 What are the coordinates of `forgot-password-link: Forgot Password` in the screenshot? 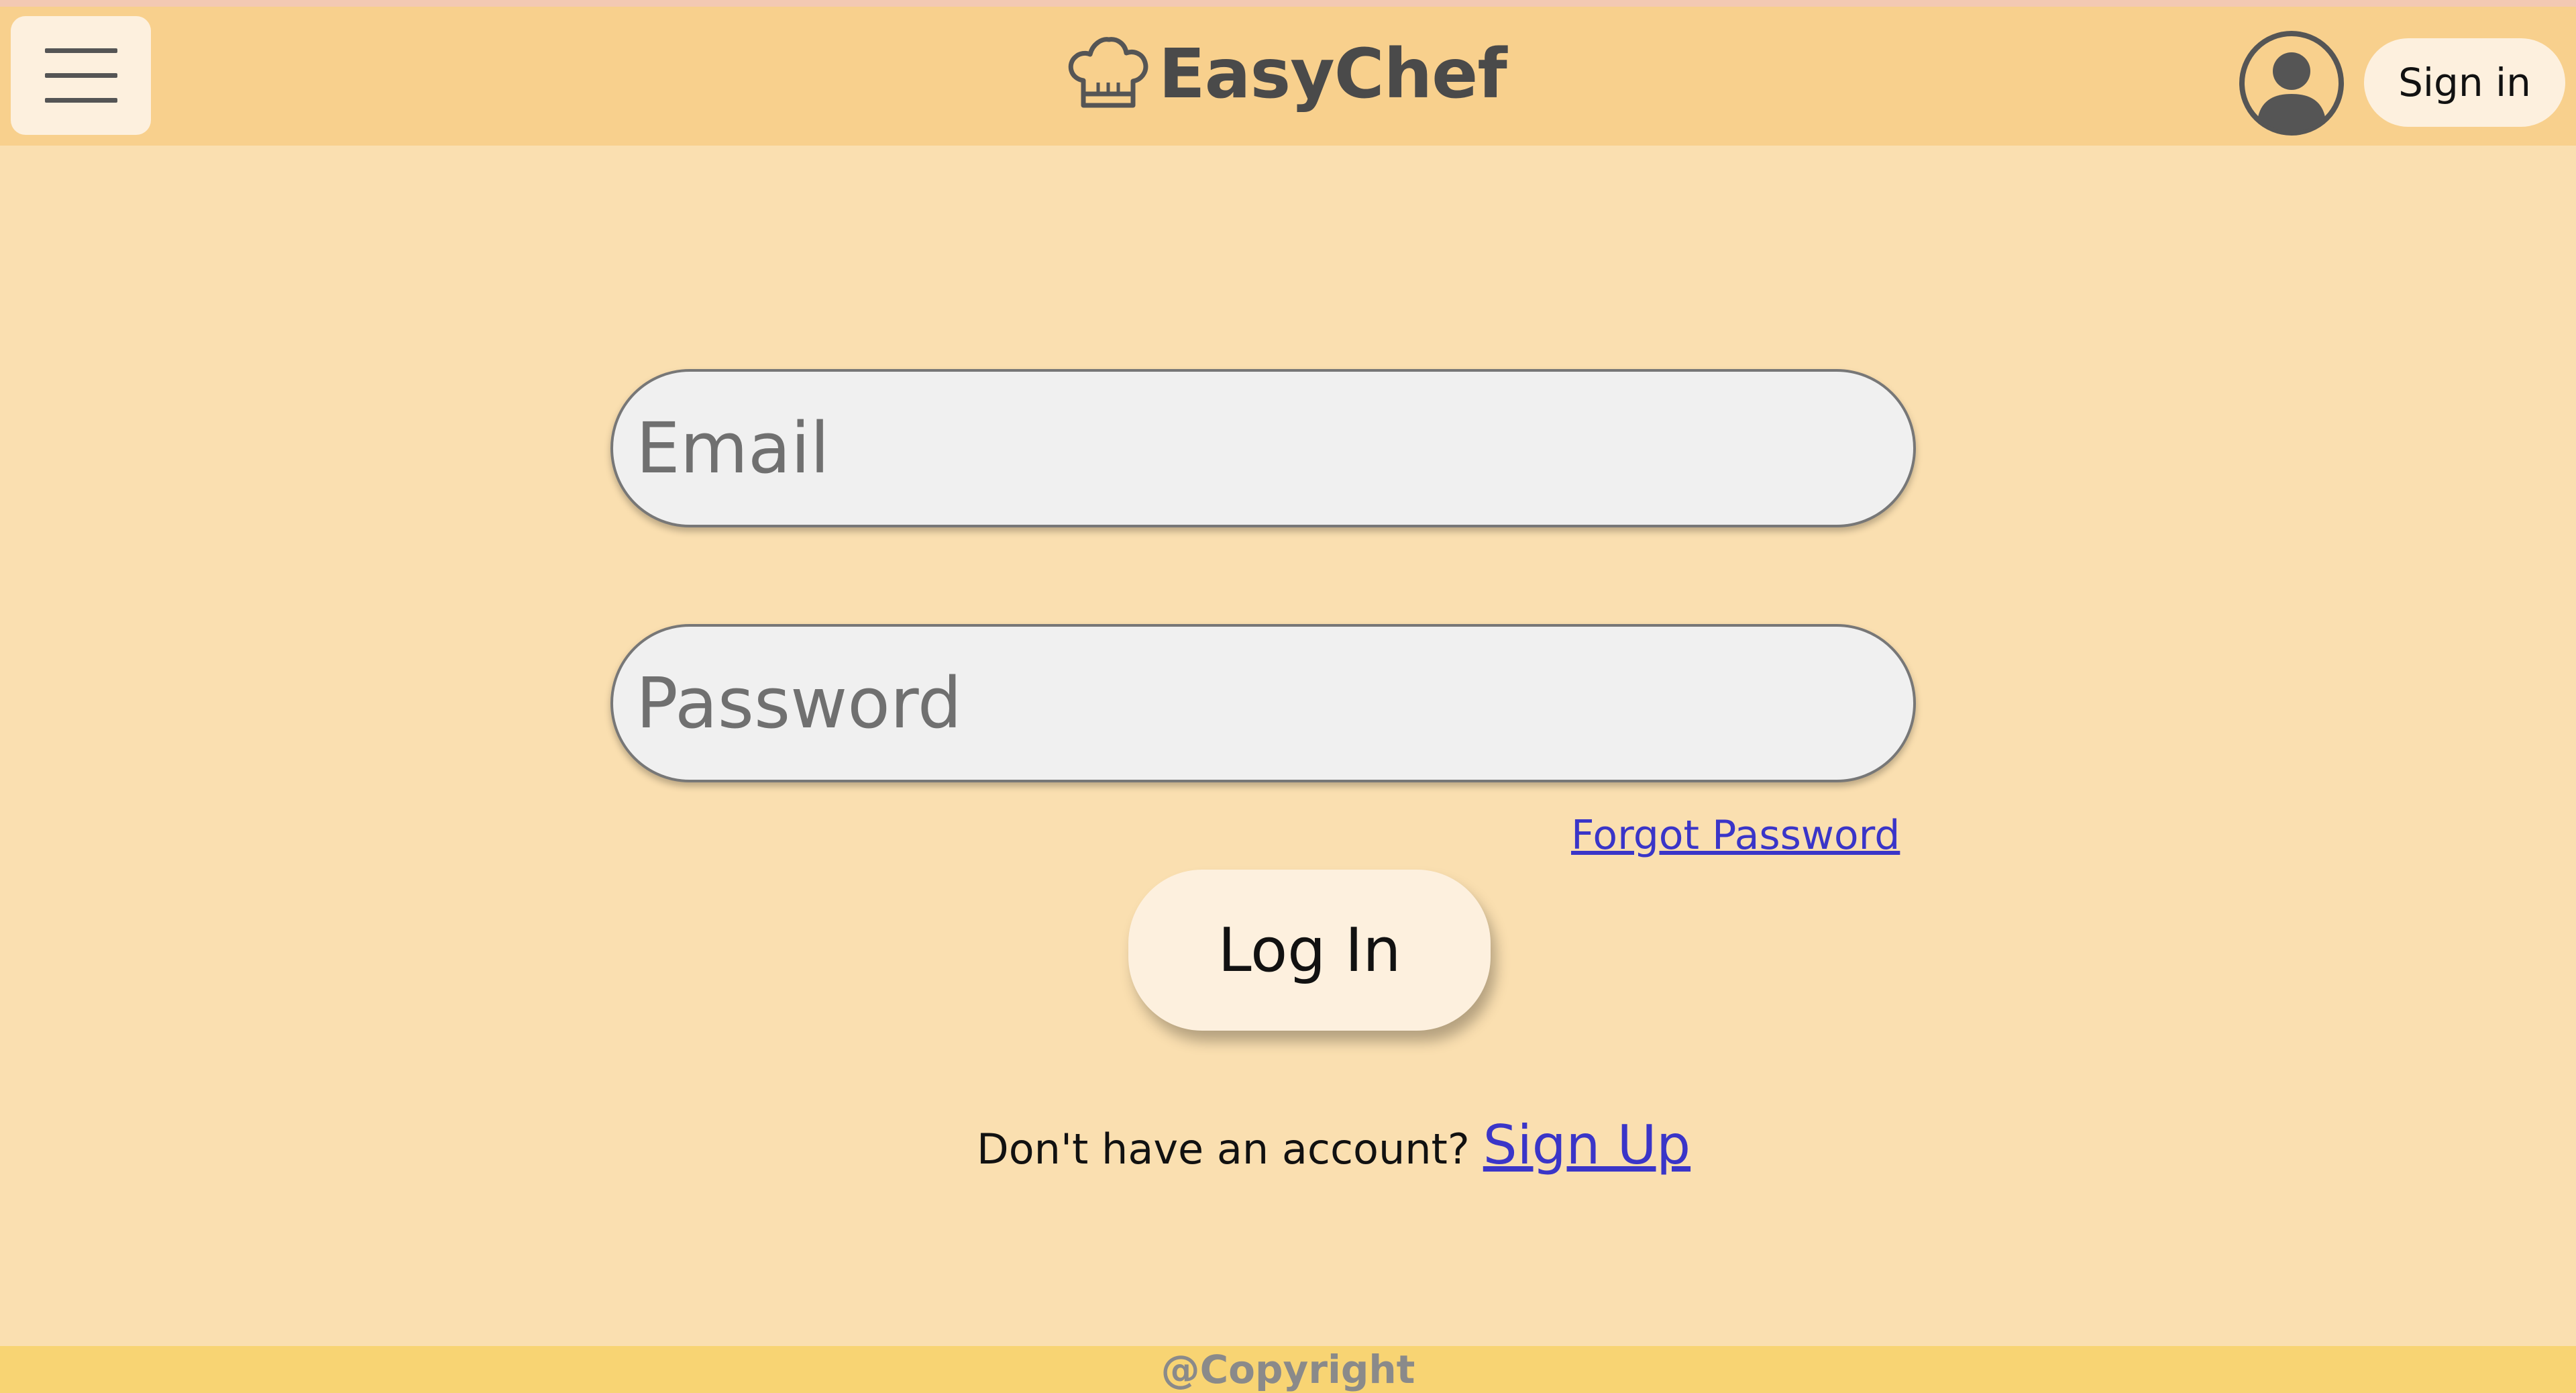 It's located at (1735, 835).